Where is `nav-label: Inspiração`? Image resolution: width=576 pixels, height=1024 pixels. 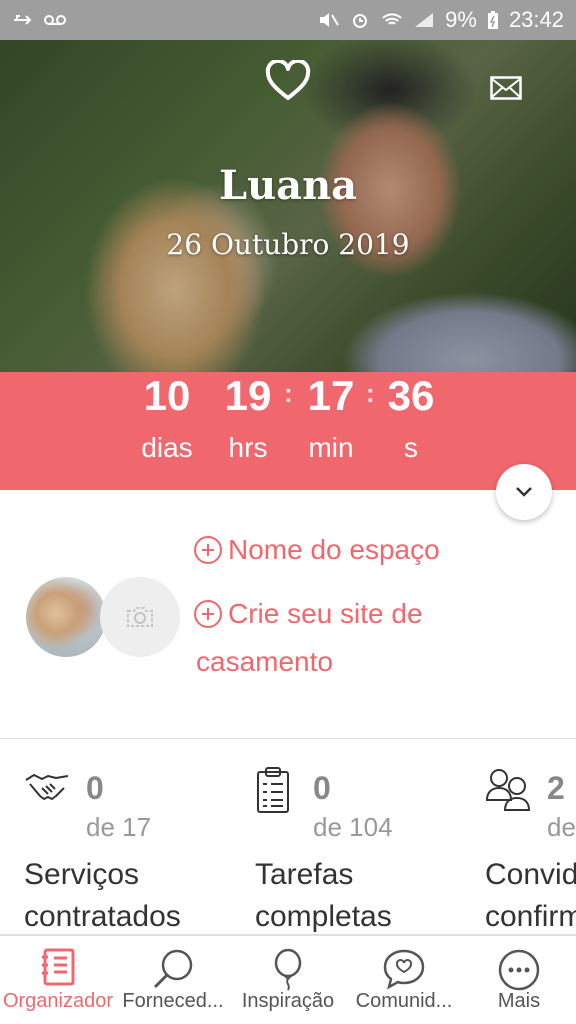 nav-label: Inspiração is located at coordinates (288, 1001).